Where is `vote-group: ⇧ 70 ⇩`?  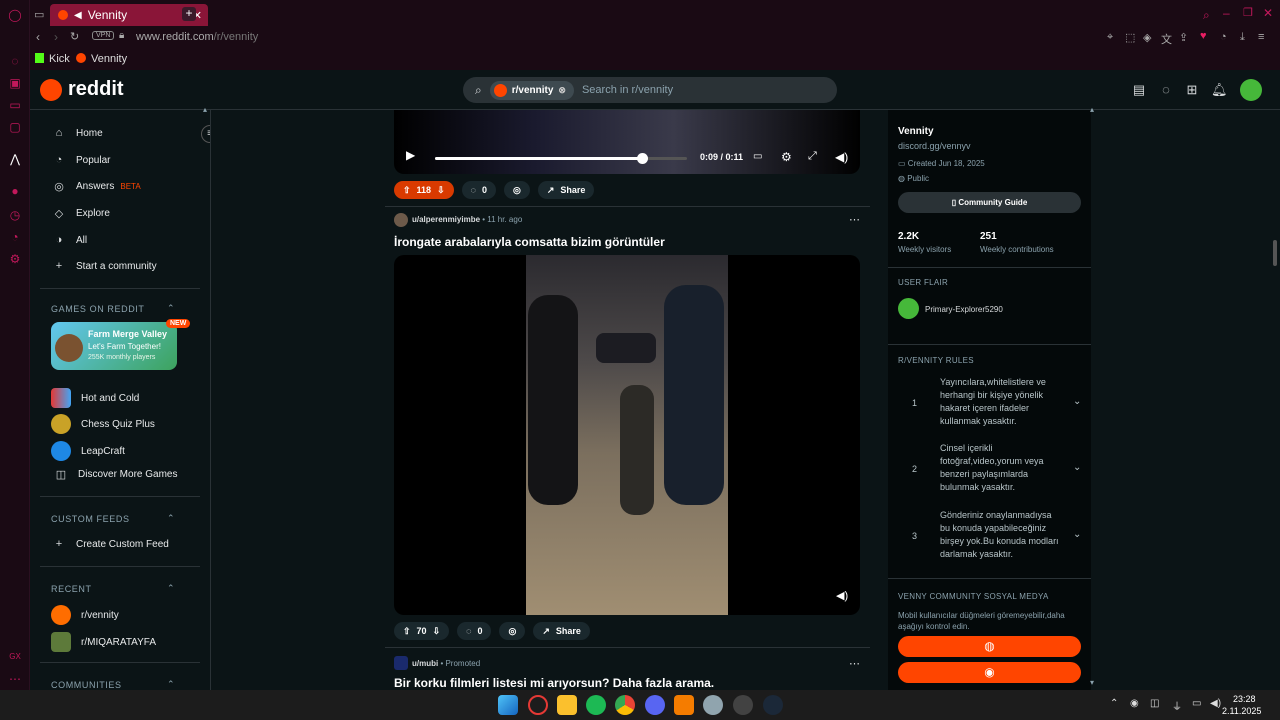
vote-group: ⇧ 70 ⇩ is located at coordinates (422, 631).